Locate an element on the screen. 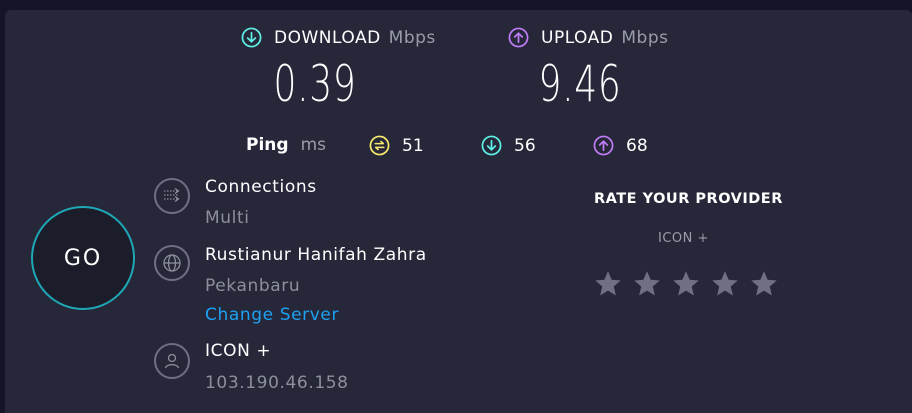  download-value: 0.39 is located at coordinates (315, 84).